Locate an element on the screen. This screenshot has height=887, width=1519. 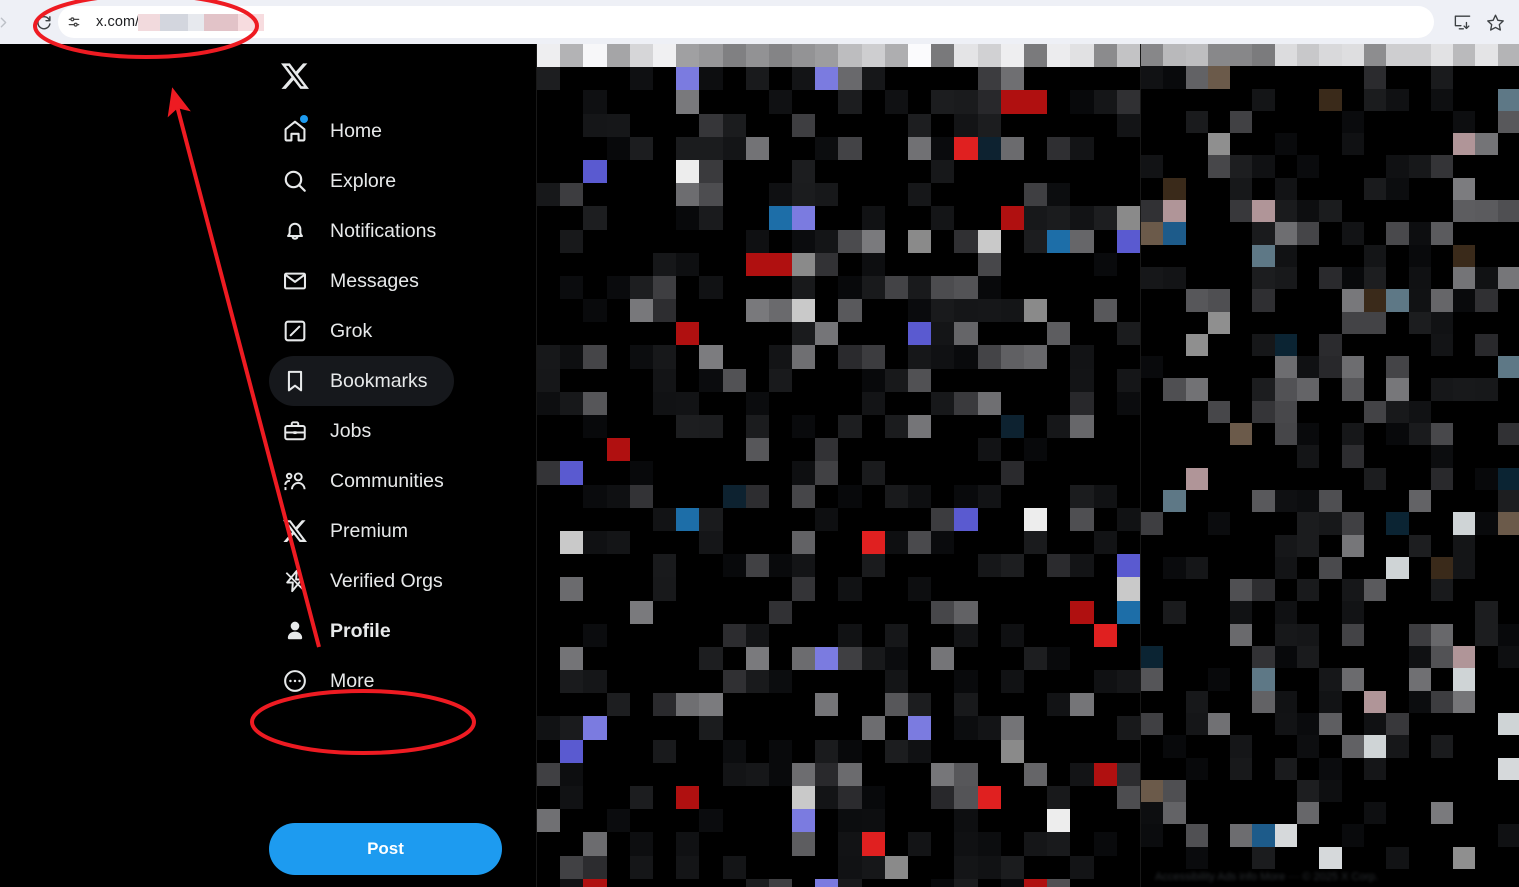
sidebar-item-label: Verified Orgs is located at coordinates (386, 581).